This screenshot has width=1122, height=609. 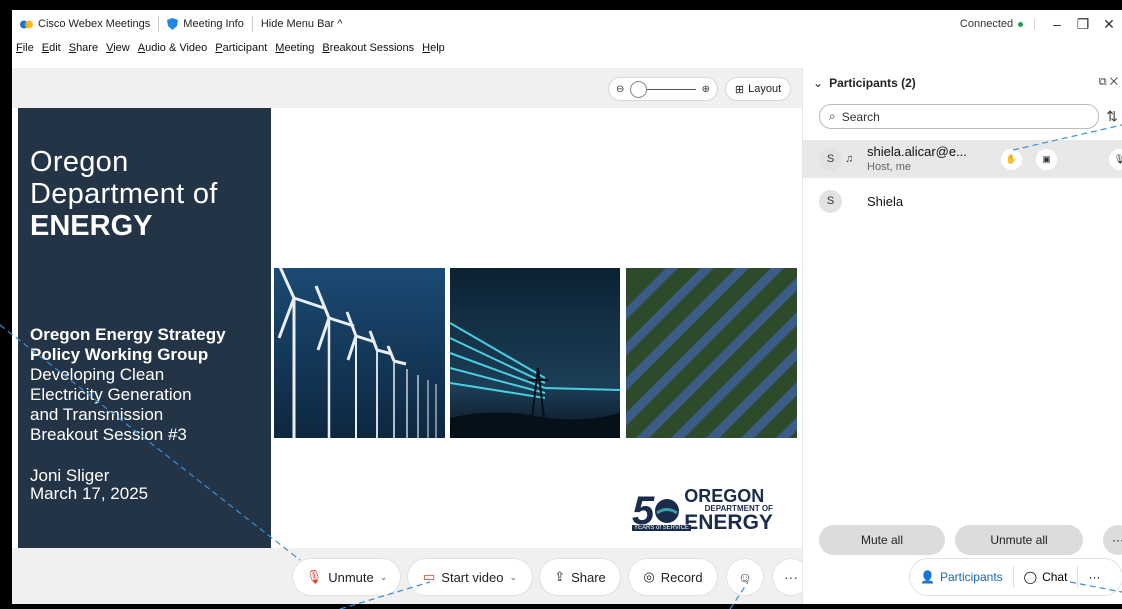 I want to click on menu-help: Help, so click(x=433, y=51).